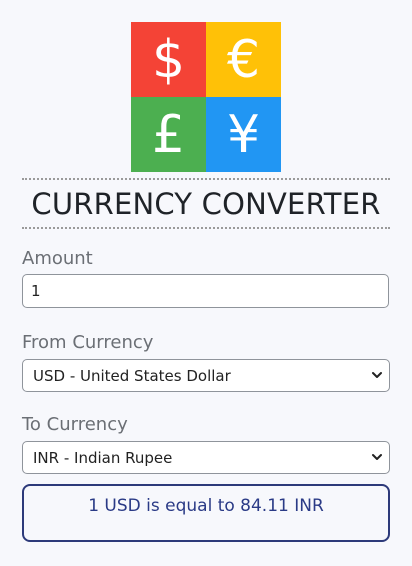  What do you see at coordinates (168, 134) in the screenshot?
I see `pound-sign-tile: £` at bounding box center [168, 134].